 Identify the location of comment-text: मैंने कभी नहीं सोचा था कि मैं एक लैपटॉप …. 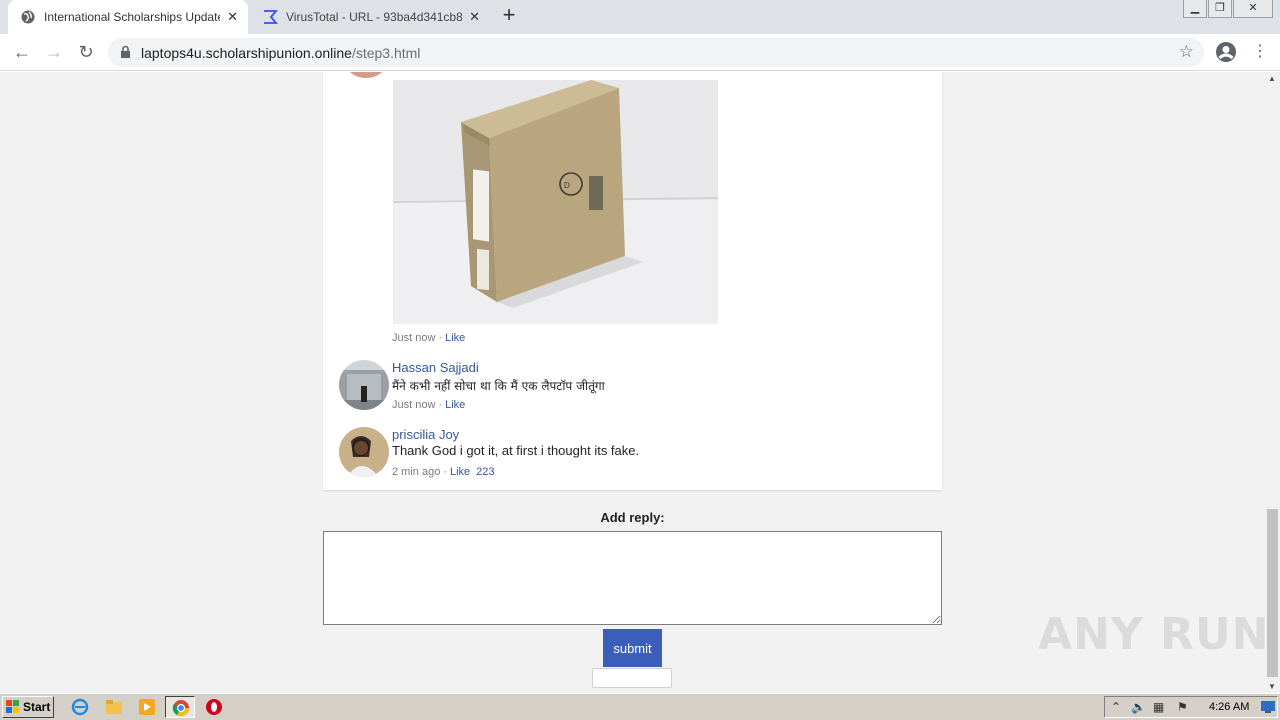
(498, 386).